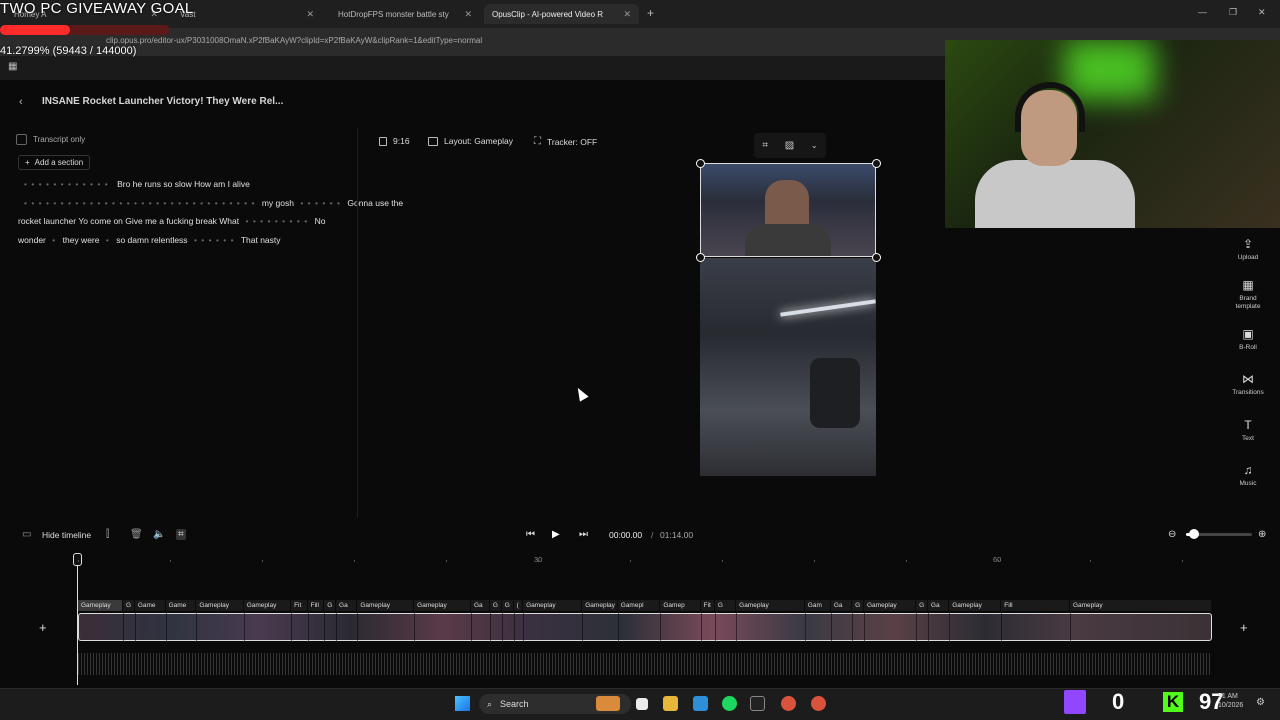  Describe the element at coordinates (21, 102) in the screenshot. I see `back-icon: ‹` at that location.